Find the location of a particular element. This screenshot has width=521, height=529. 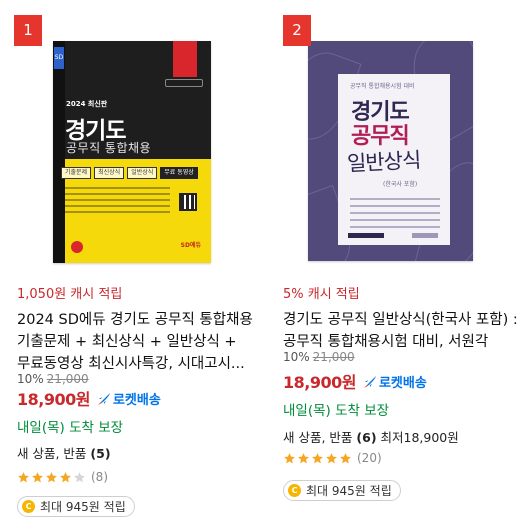

review-count: (8) is located at coordinates (99, 477).